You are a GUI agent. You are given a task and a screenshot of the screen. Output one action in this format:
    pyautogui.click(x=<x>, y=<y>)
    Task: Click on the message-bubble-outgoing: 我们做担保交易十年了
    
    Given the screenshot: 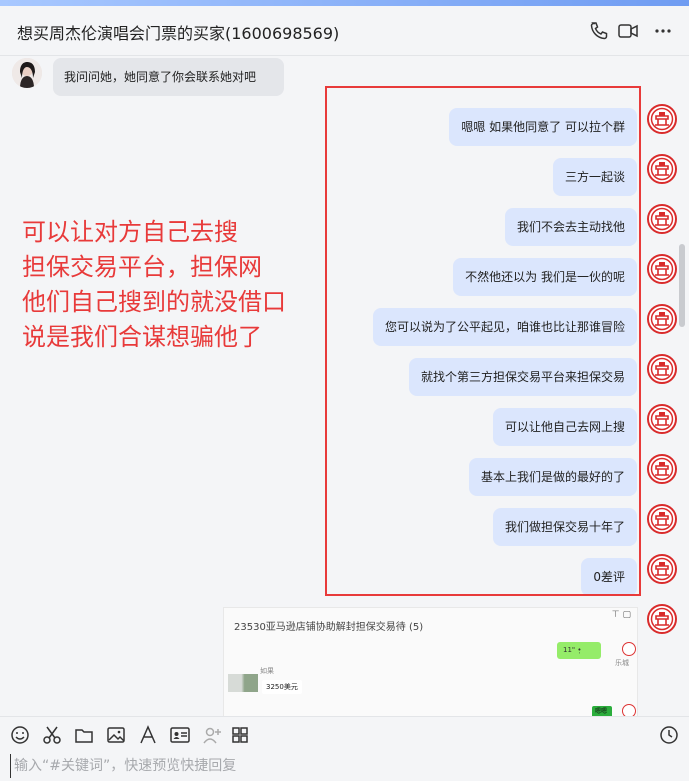 What is the action you would take?
    pyautogui.click(x=564, y=527)
    